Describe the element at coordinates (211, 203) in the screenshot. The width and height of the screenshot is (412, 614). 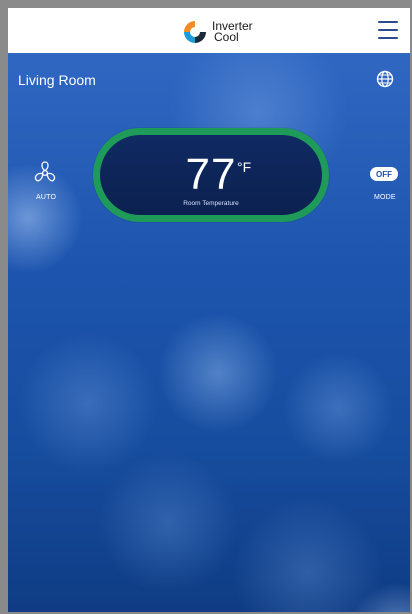
I see `temperature-label: Room Temperature` at that location.